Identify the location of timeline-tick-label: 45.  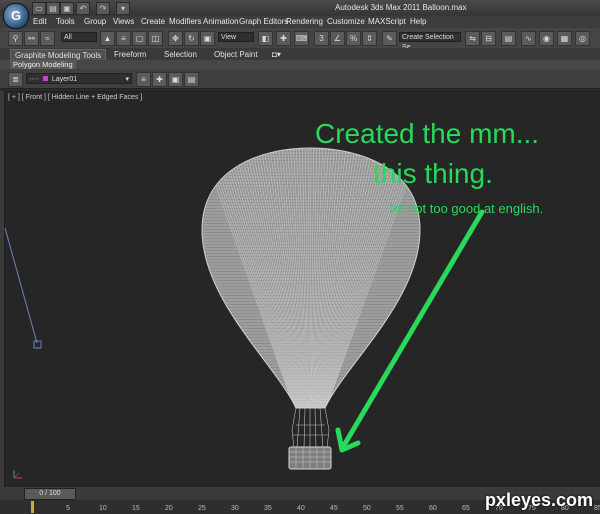
(334, 508).